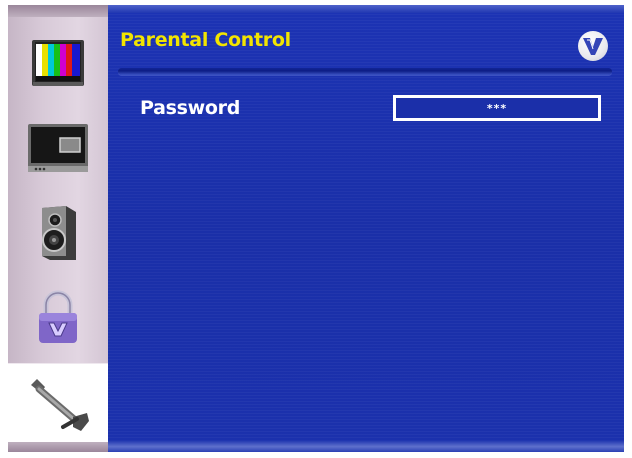  What do you see at coordinates (365, 71) in the screenshot?
I see `title-divider` at bounding box center [365, 71].